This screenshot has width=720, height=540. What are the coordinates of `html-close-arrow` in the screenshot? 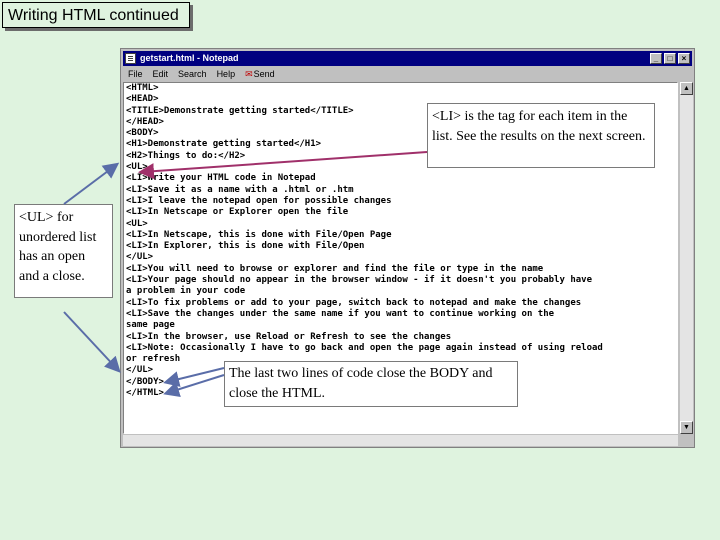 It's located at (194, 386).